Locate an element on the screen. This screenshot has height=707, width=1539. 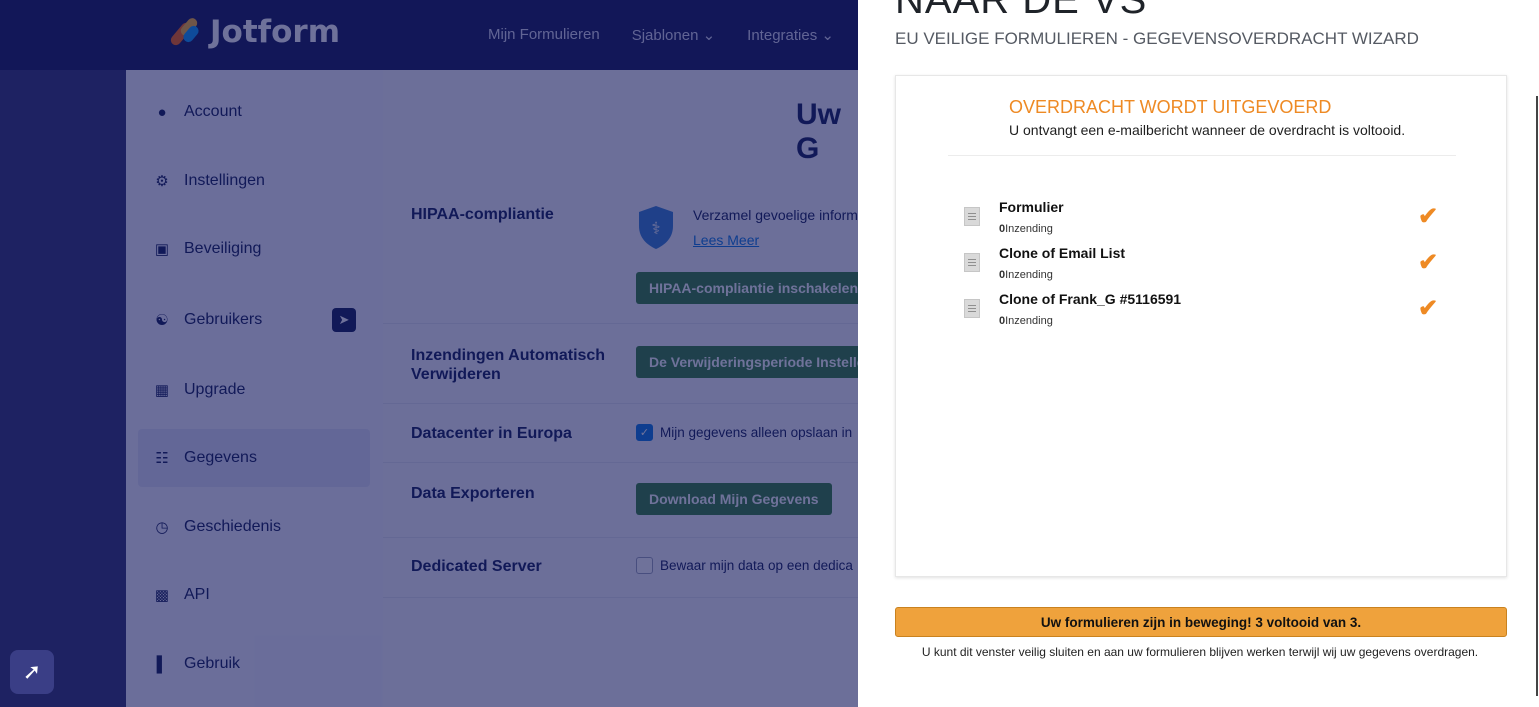
sidebar-item-api: ▩ API is located at coordinates (254, 595).